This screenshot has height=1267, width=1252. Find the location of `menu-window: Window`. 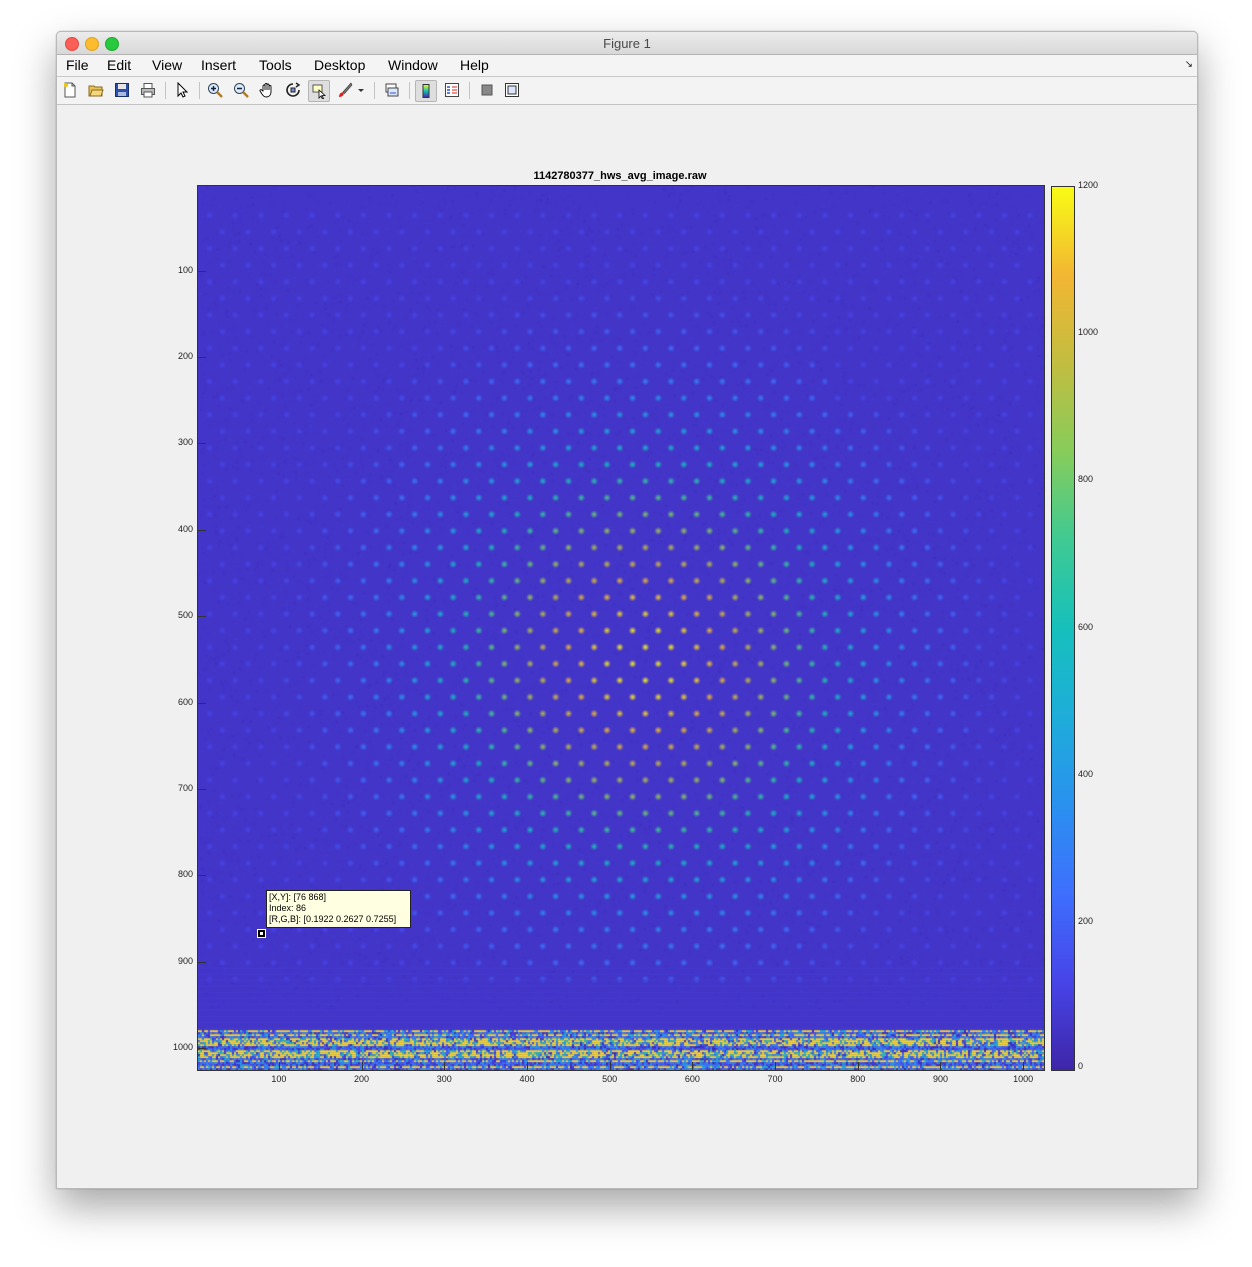

menu-window: Window is located at coordinates (413, 65).